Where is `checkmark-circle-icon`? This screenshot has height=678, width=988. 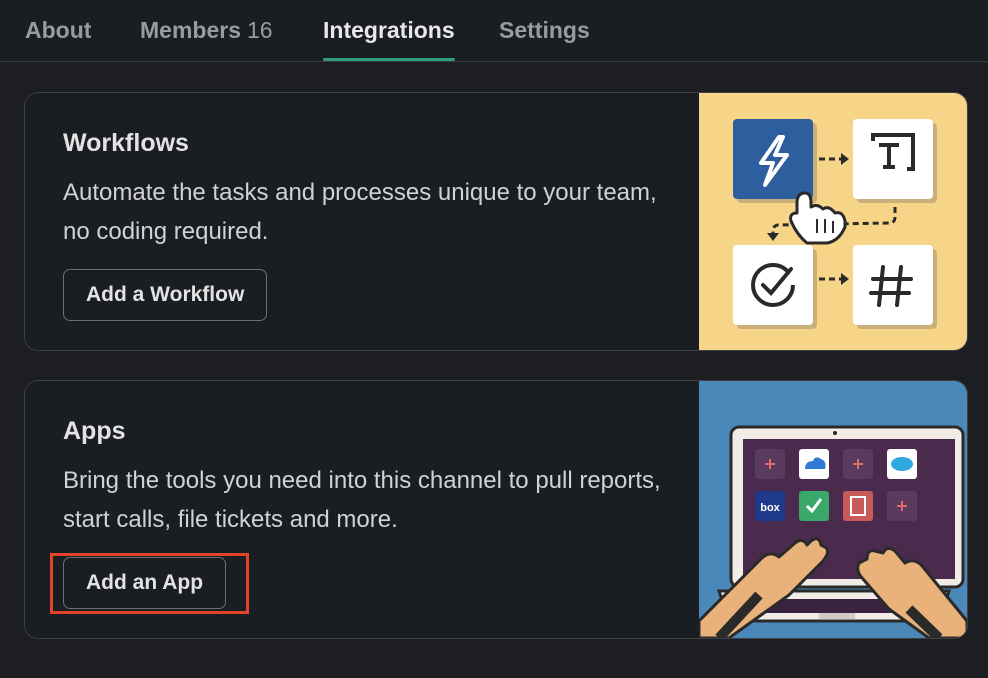
checkmark-circle-icon is located at coordinates (775, 287).